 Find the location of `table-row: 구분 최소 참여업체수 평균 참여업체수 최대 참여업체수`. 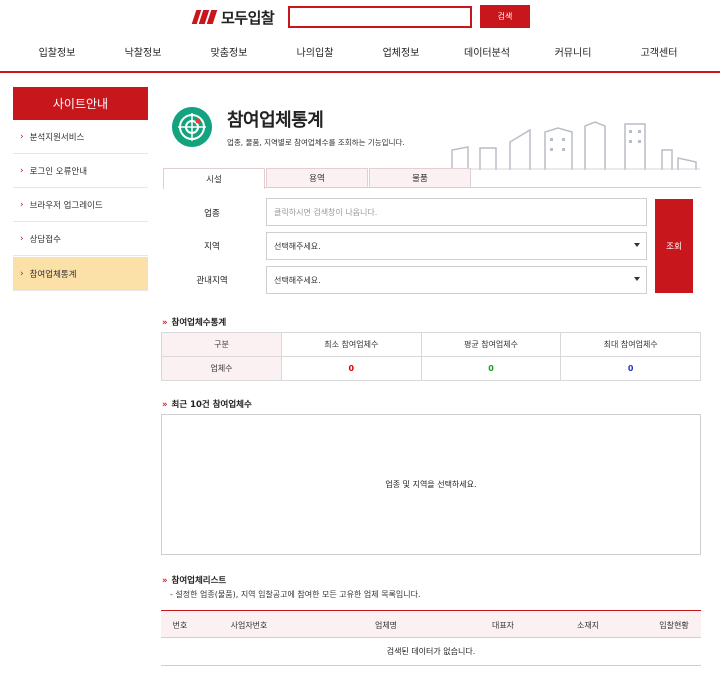

table-row: 구분 최소 참여업체수 평균 참여업체수 최대 참여업체수 is located at coordinates (431, 344).